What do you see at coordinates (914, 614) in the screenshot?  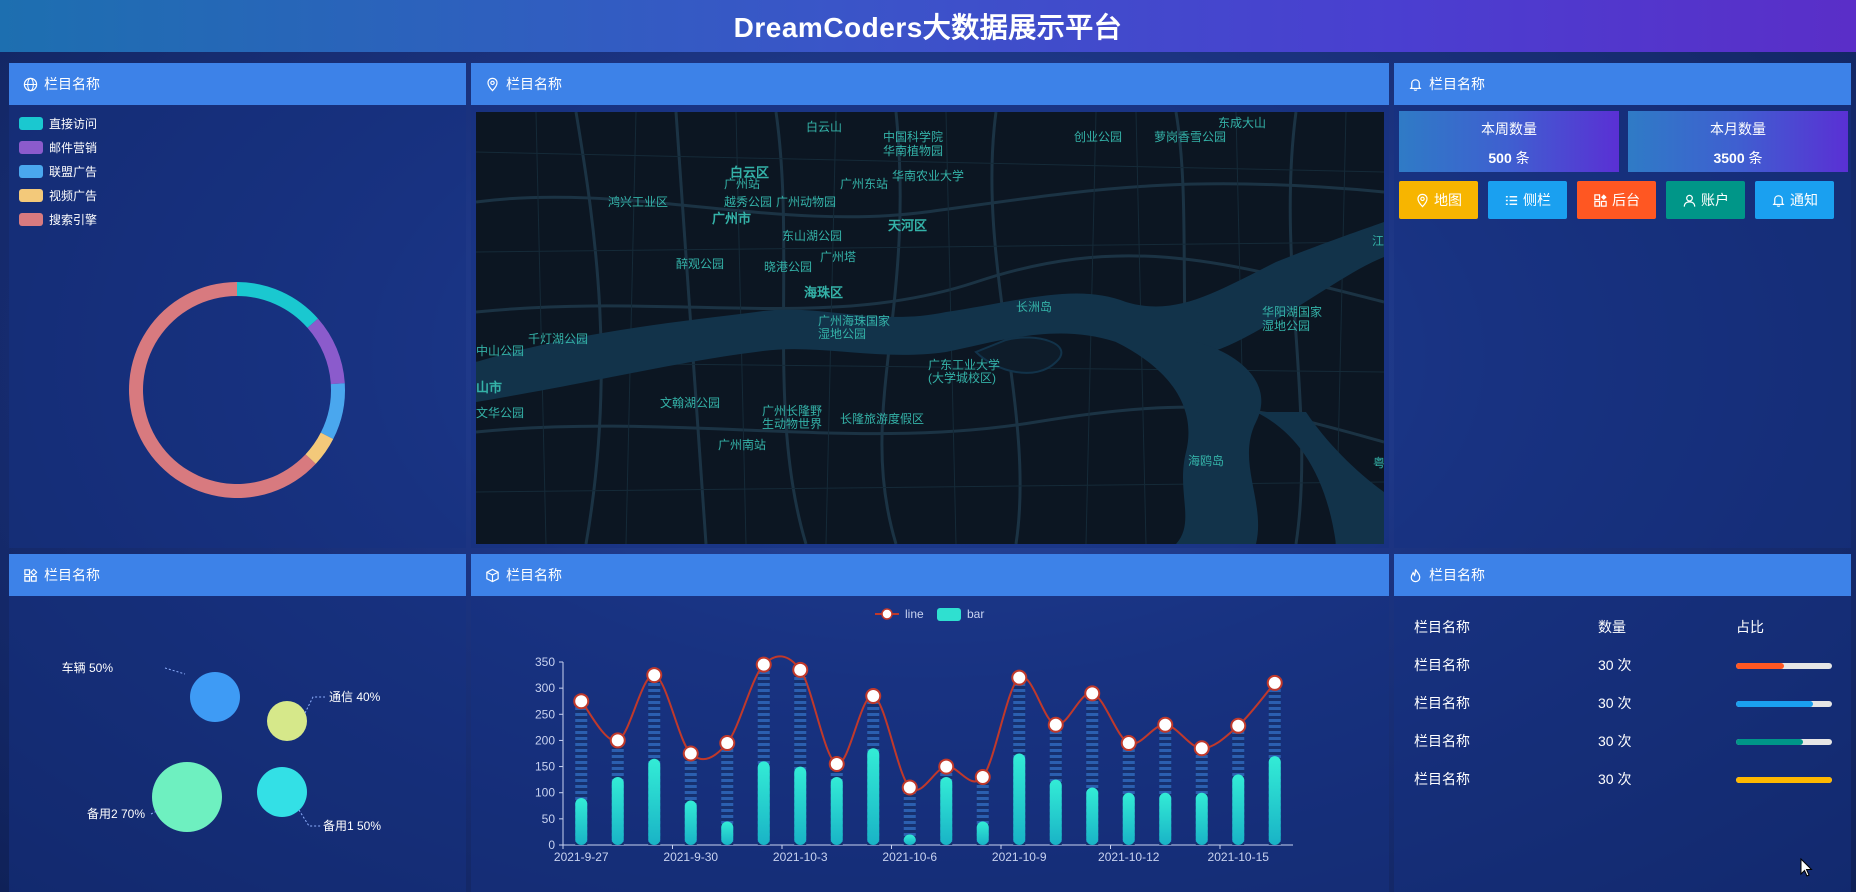 I see `legend-label: line` at bounding box center [914, 614].